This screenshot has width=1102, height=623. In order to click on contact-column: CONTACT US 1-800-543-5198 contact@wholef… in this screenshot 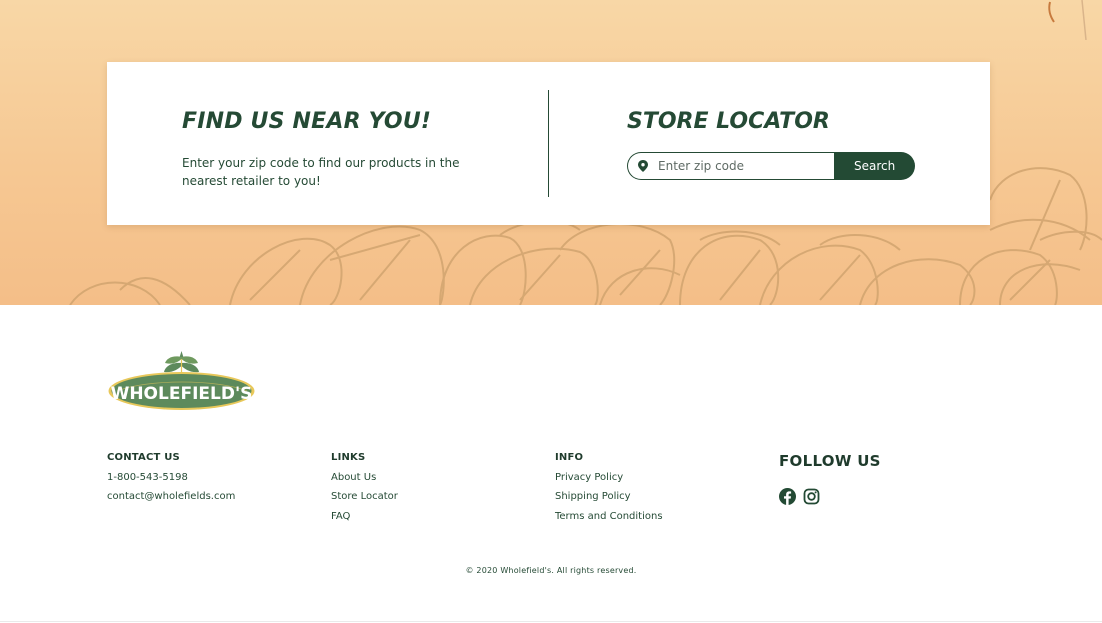, I will do `click(171, 477)`.